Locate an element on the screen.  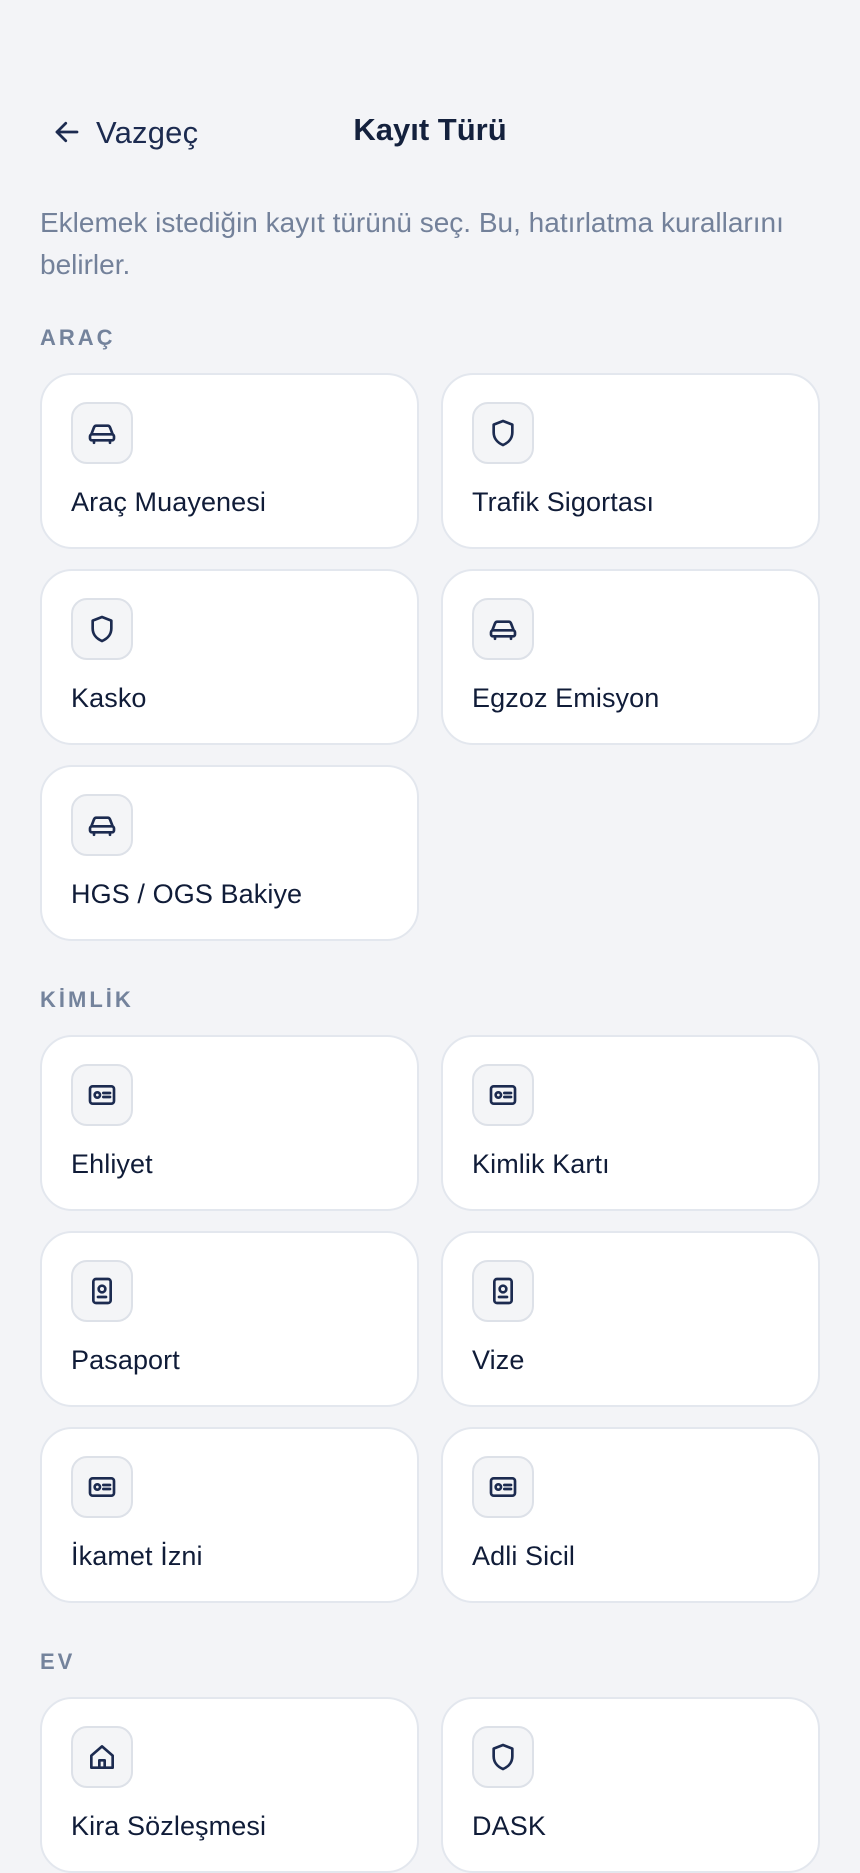
record-type-label: Kira Sözleşmesi is located at coordinates (169, 1826).